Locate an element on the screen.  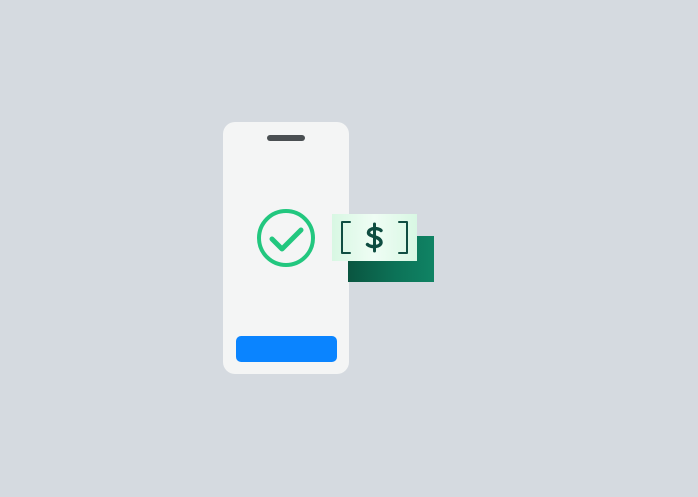
phone is located at coordinates (286, 248).